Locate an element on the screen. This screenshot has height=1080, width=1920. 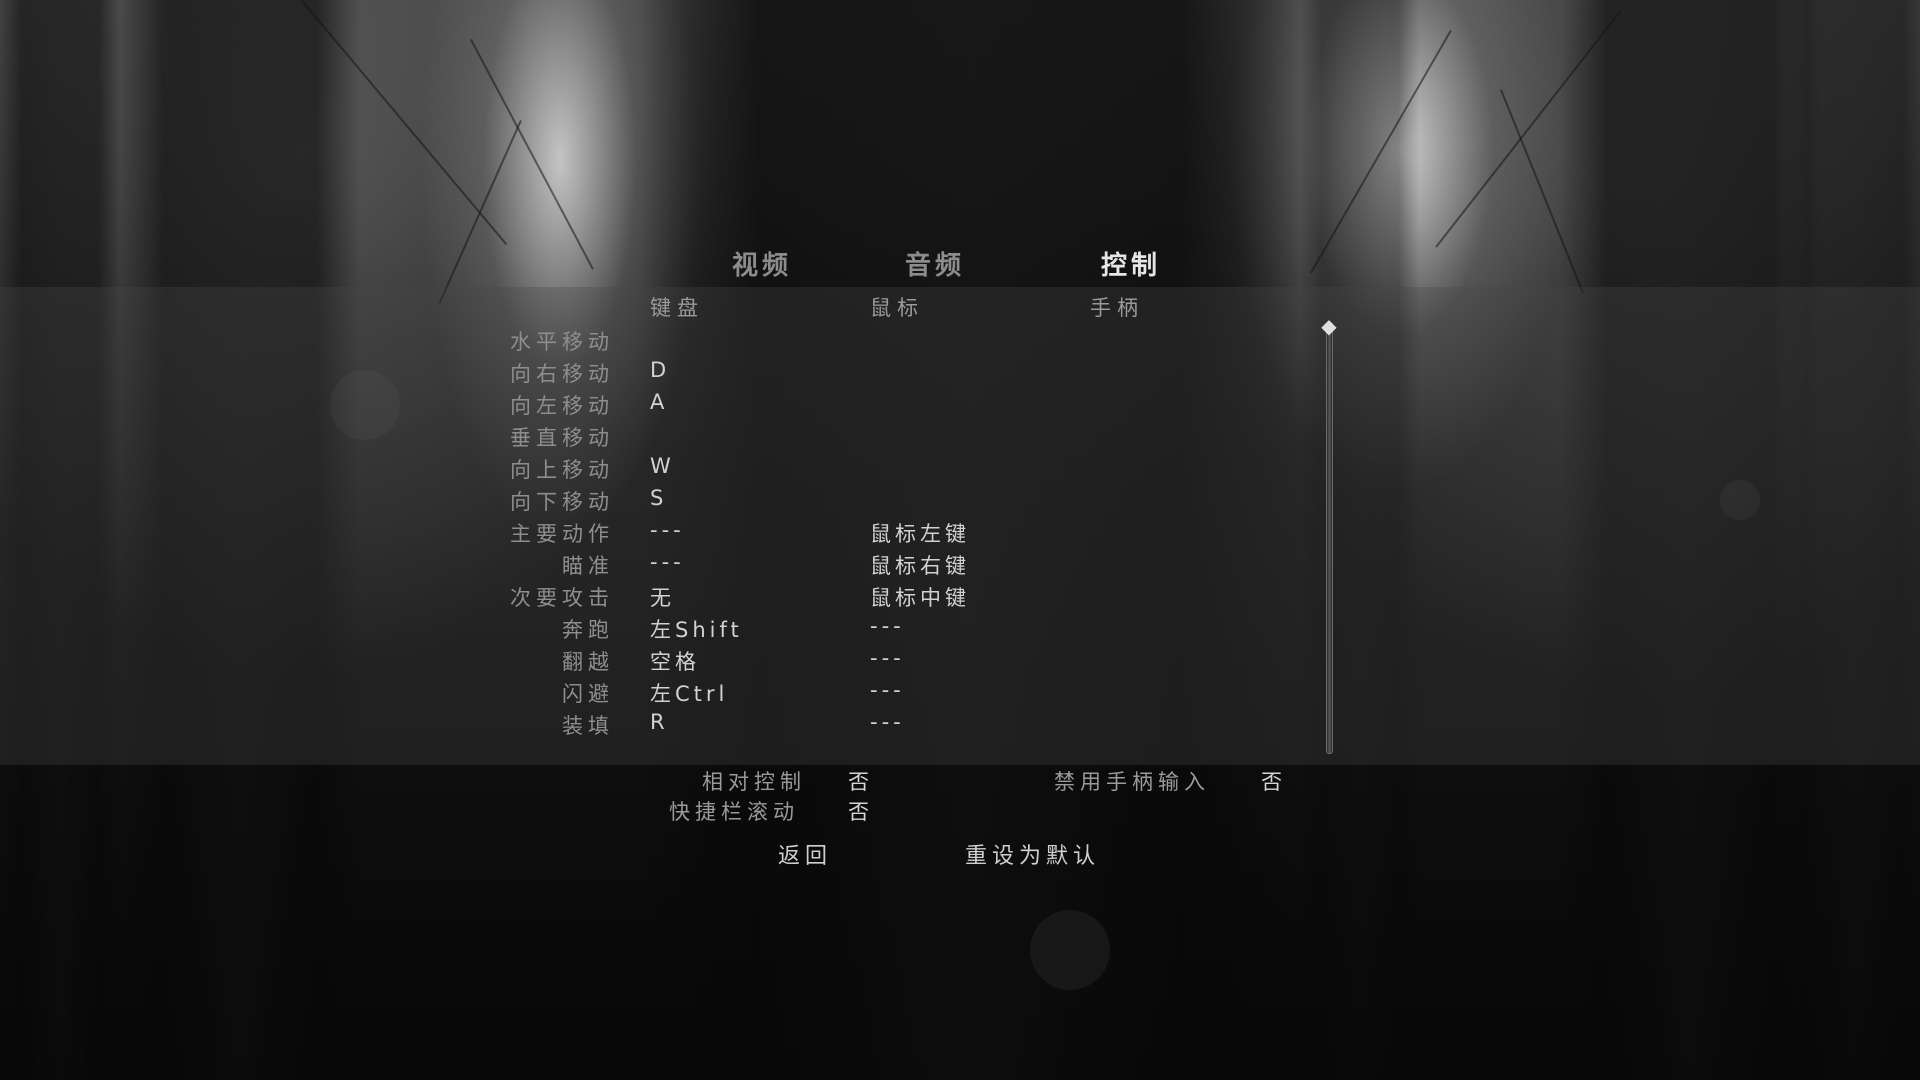
relative-control-toggle: 否 is located at coordinates (858, 781).